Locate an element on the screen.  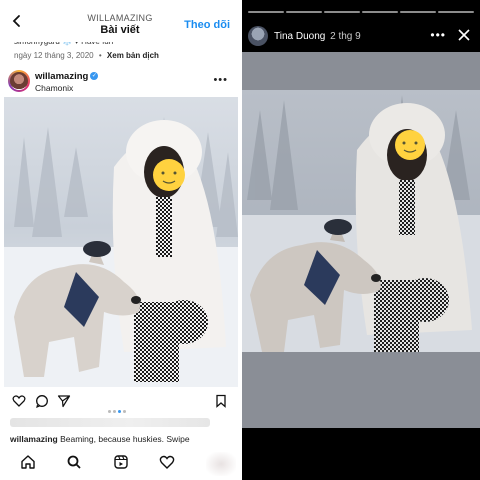
post-header: WILLAMAZING Bài viết Theo dõi is located at coordinates (120, 18).